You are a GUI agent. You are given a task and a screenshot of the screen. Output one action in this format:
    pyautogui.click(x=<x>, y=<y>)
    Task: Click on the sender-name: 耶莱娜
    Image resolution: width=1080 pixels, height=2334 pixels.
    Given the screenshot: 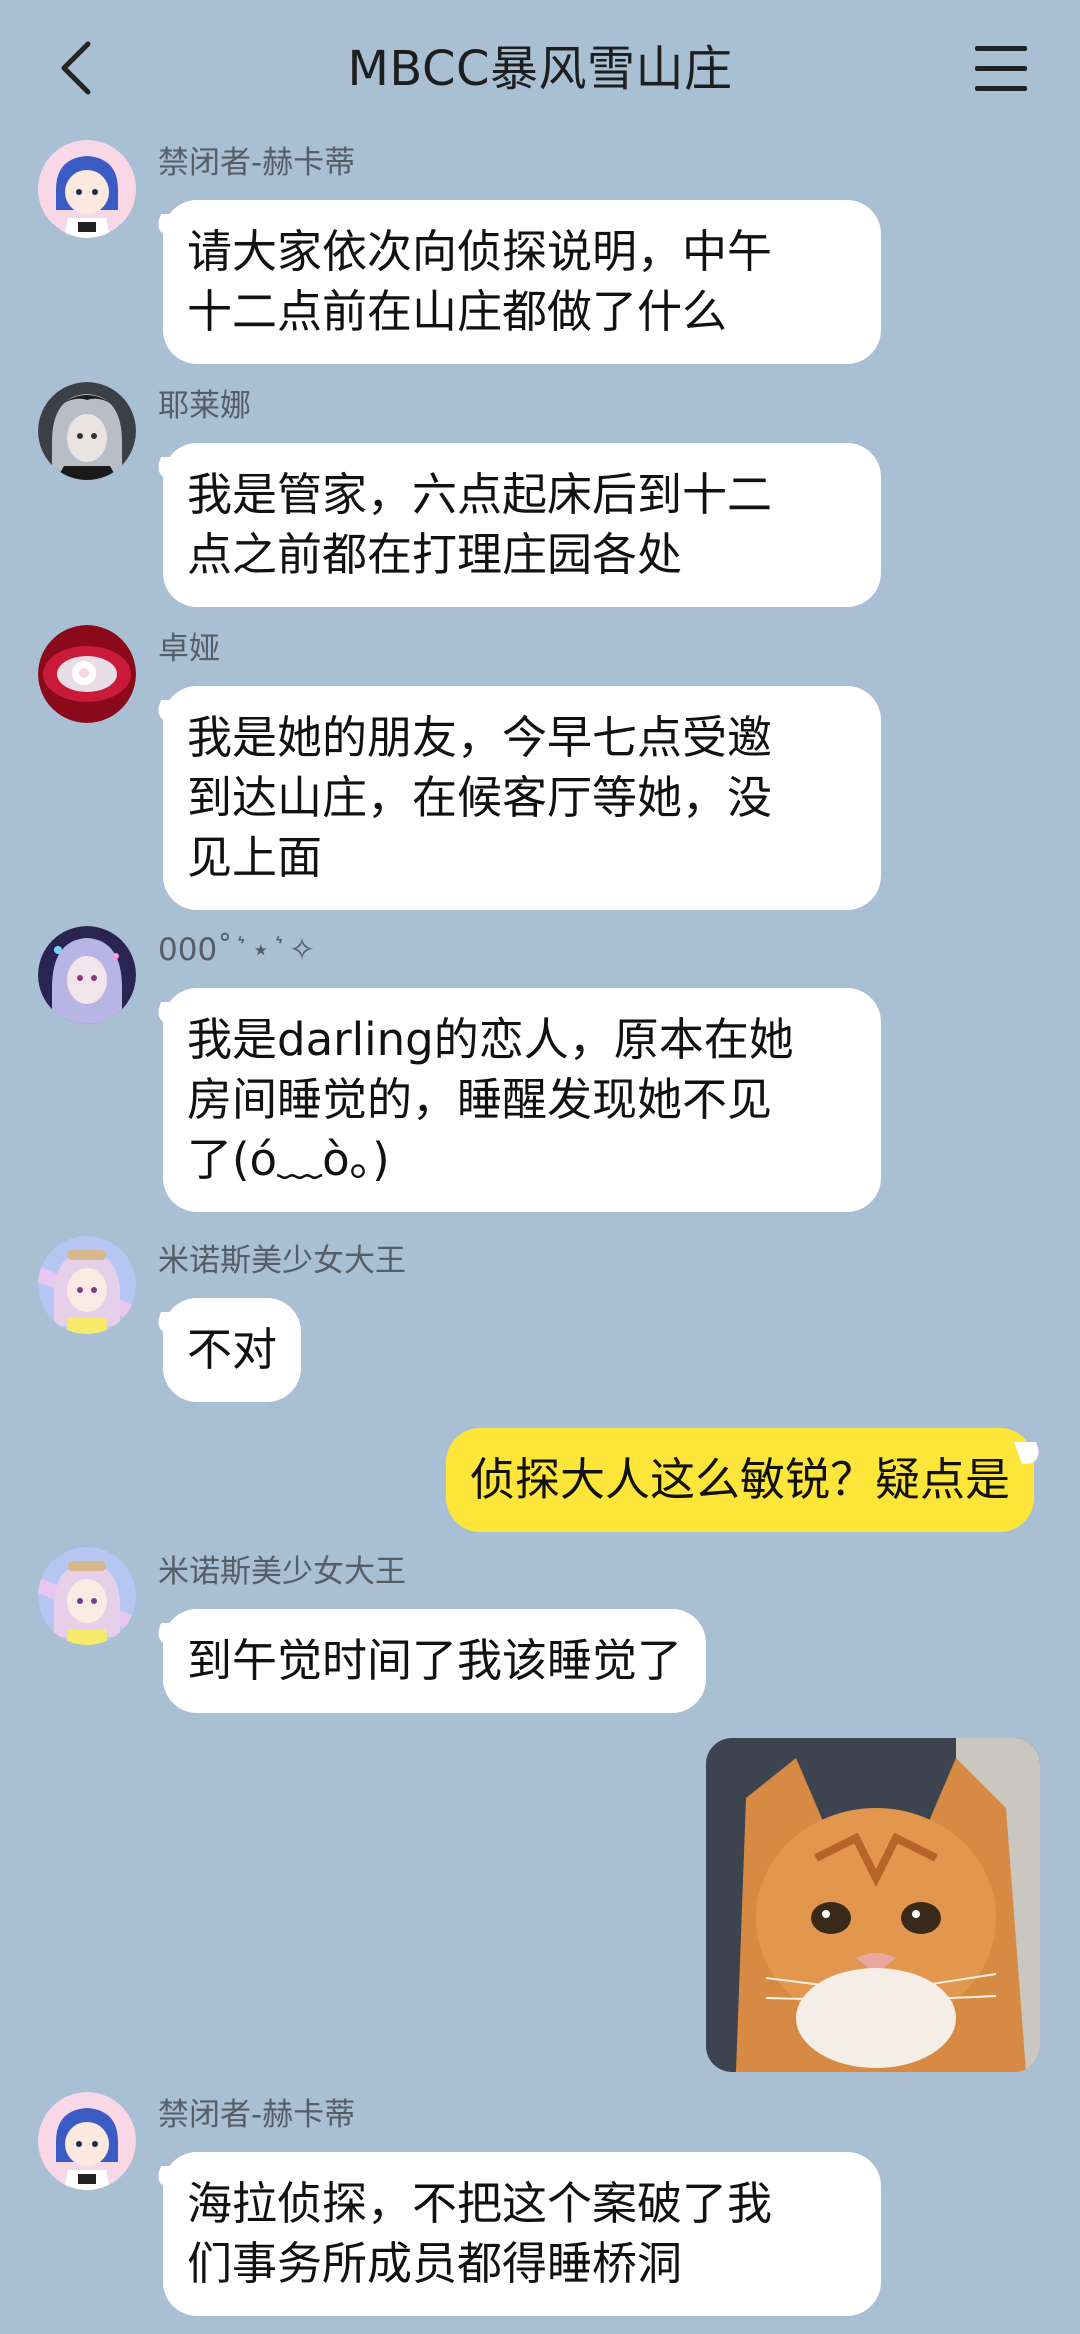 What is the action you would take?
    pyautogui.click(x=204, y=406)
    